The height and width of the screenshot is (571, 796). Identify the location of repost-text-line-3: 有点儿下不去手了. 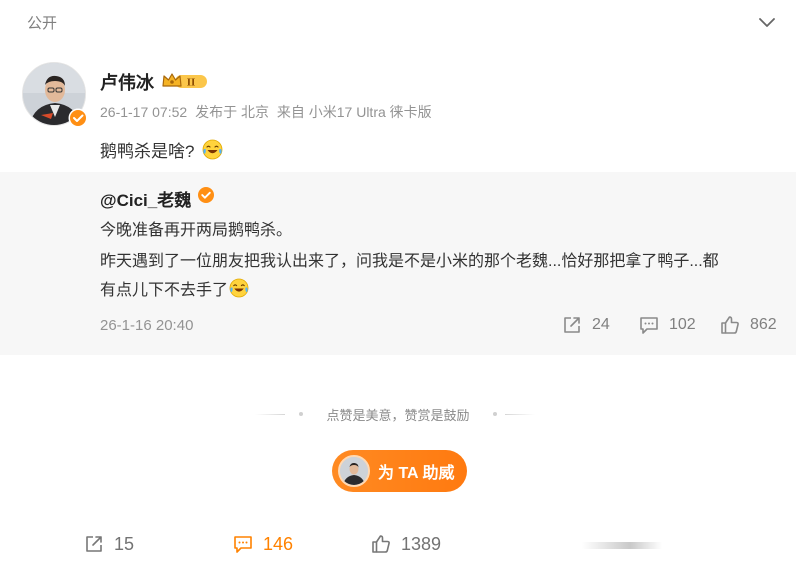
(174, 288).